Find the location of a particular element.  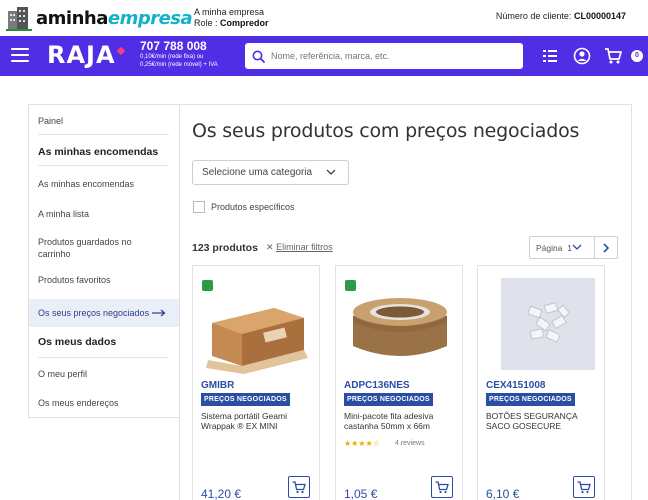

clear-filters-label: Eliminar filtros is located at coordinates (304, 247).